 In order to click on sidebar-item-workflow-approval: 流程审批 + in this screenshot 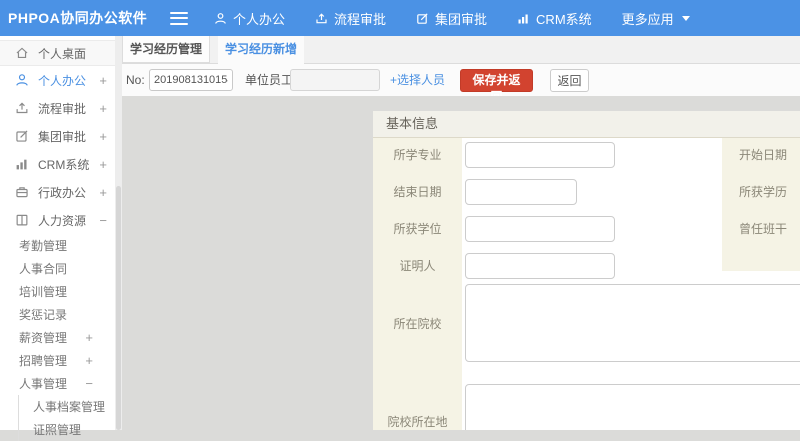, I will do `click(57, 108)`.